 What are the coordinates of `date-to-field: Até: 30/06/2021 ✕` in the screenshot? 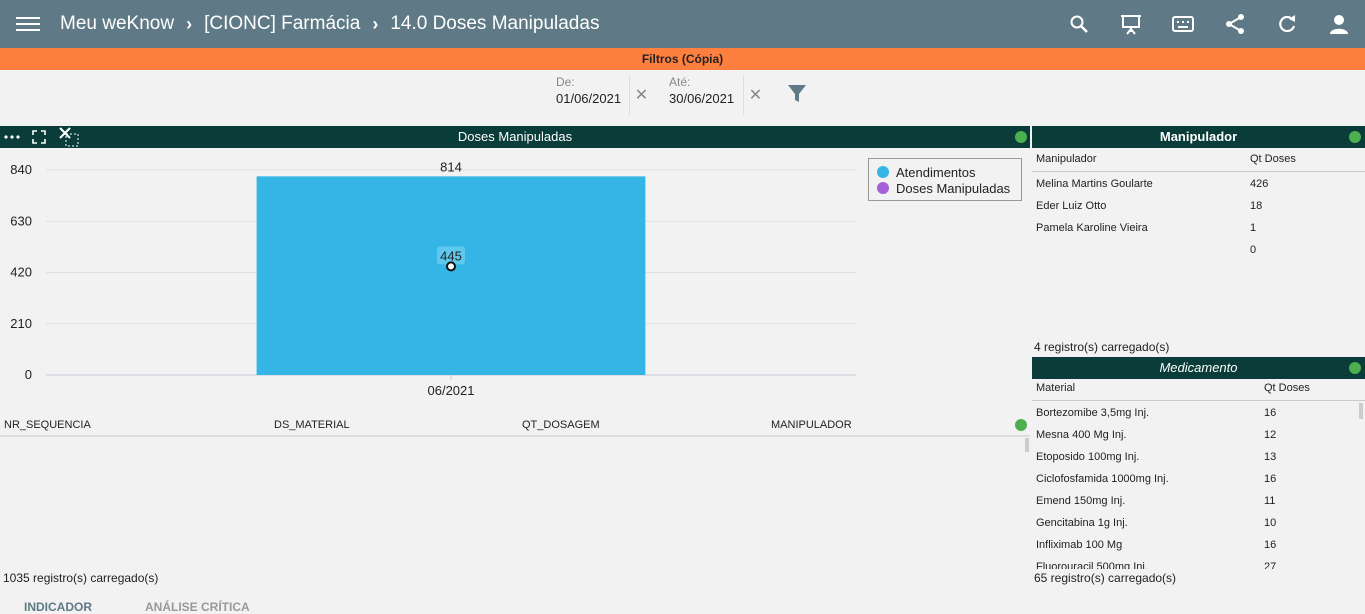 It's located at (719, 95).